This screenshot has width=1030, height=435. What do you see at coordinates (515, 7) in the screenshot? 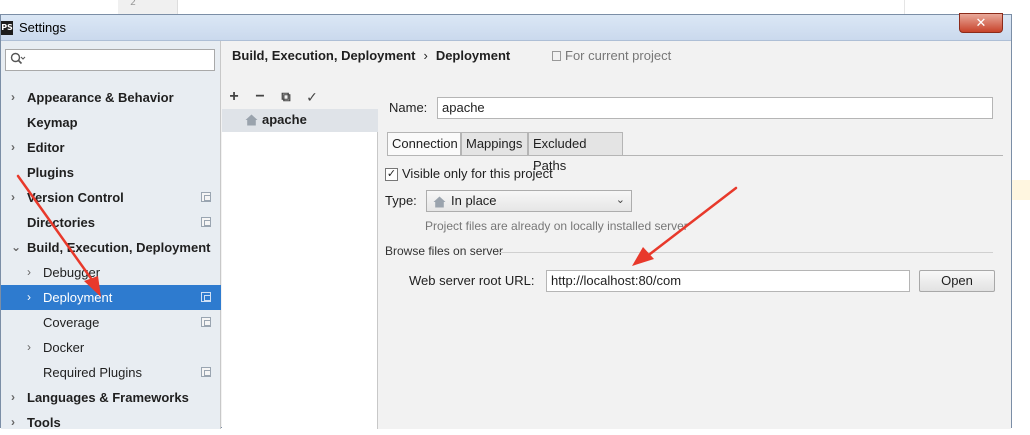
I see `background-editor-strip: 2` at bounding box center [515, 7].